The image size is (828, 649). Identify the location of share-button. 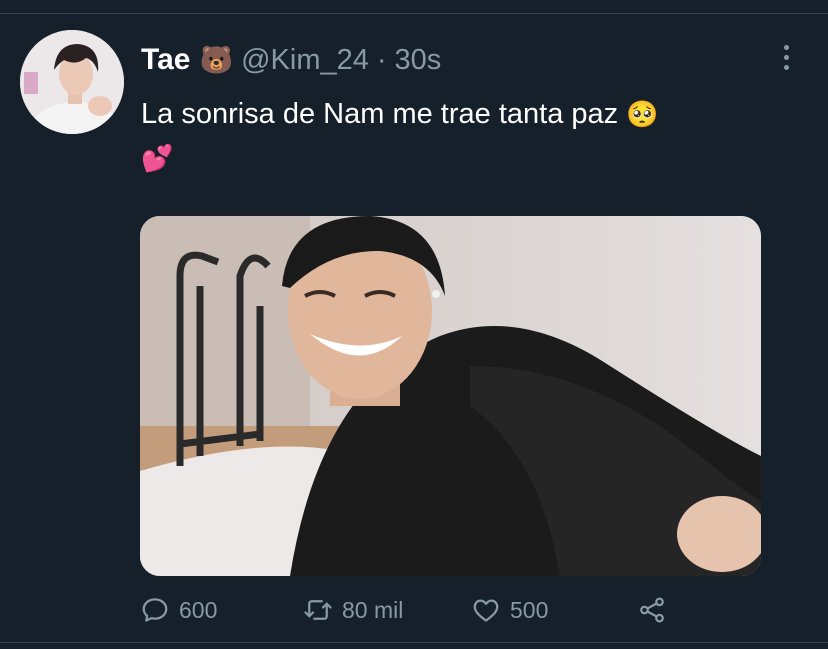
(656, 610).